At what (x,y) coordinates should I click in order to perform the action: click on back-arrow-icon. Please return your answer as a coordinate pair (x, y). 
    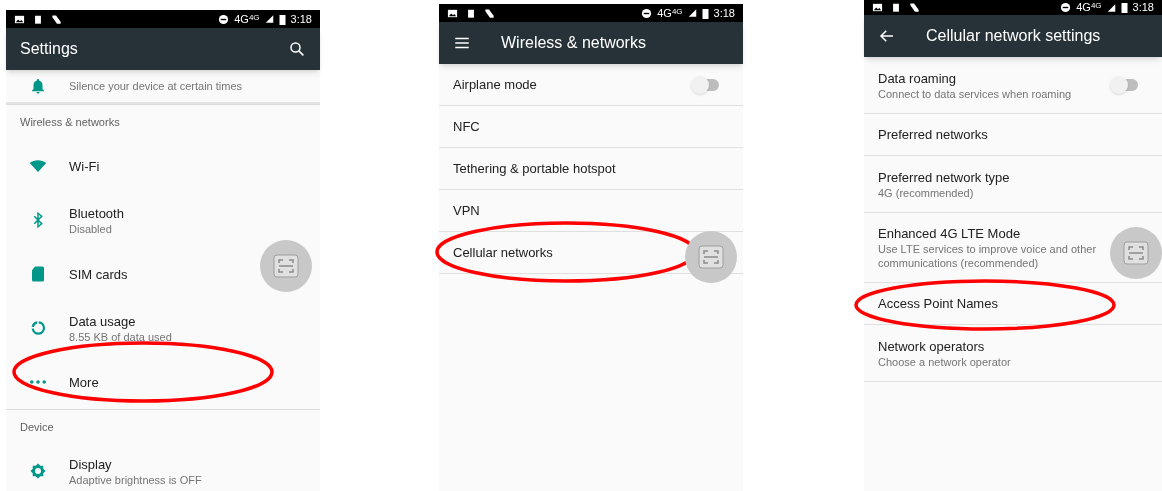
    Looking at the image, I should click on (887, 36).